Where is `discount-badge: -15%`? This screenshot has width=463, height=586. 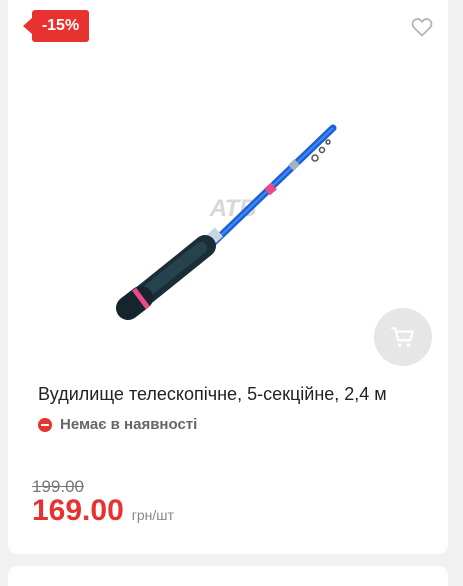 discount-badge: -15% is located at coordinates (56, 26).